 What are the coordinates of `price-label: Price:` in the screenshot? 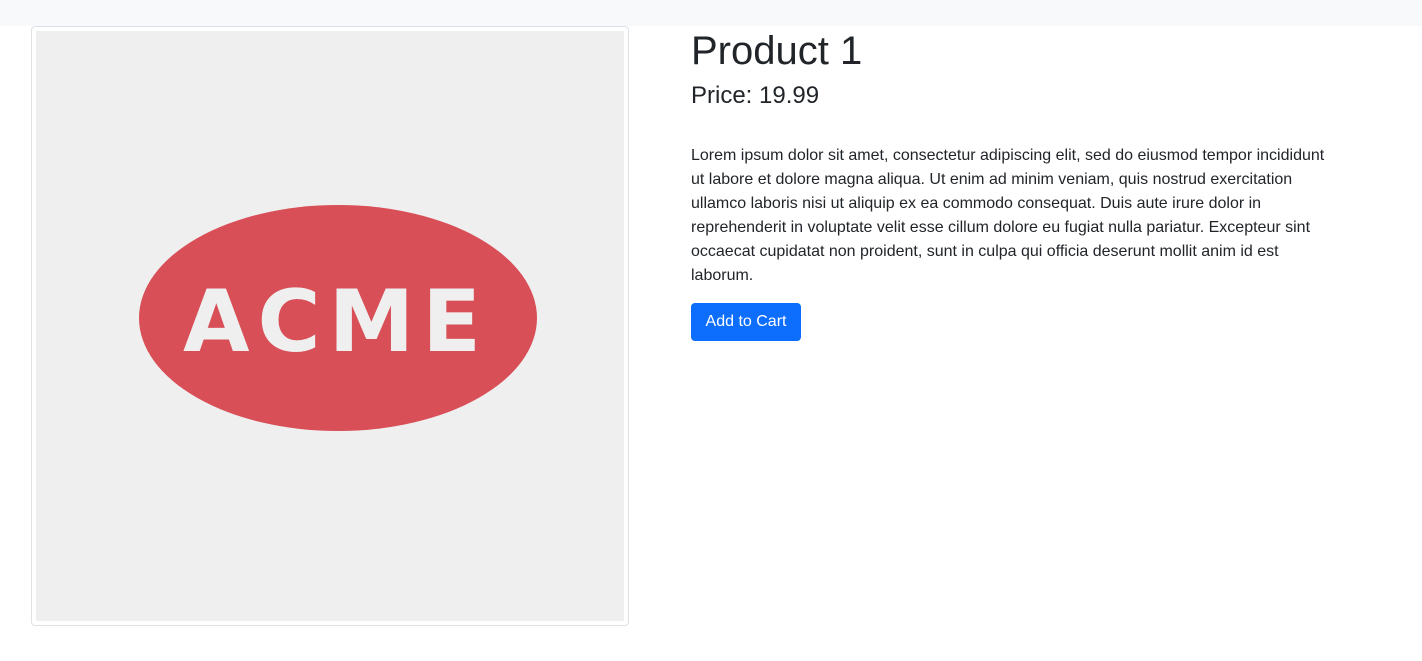 It's located at (722, 95).